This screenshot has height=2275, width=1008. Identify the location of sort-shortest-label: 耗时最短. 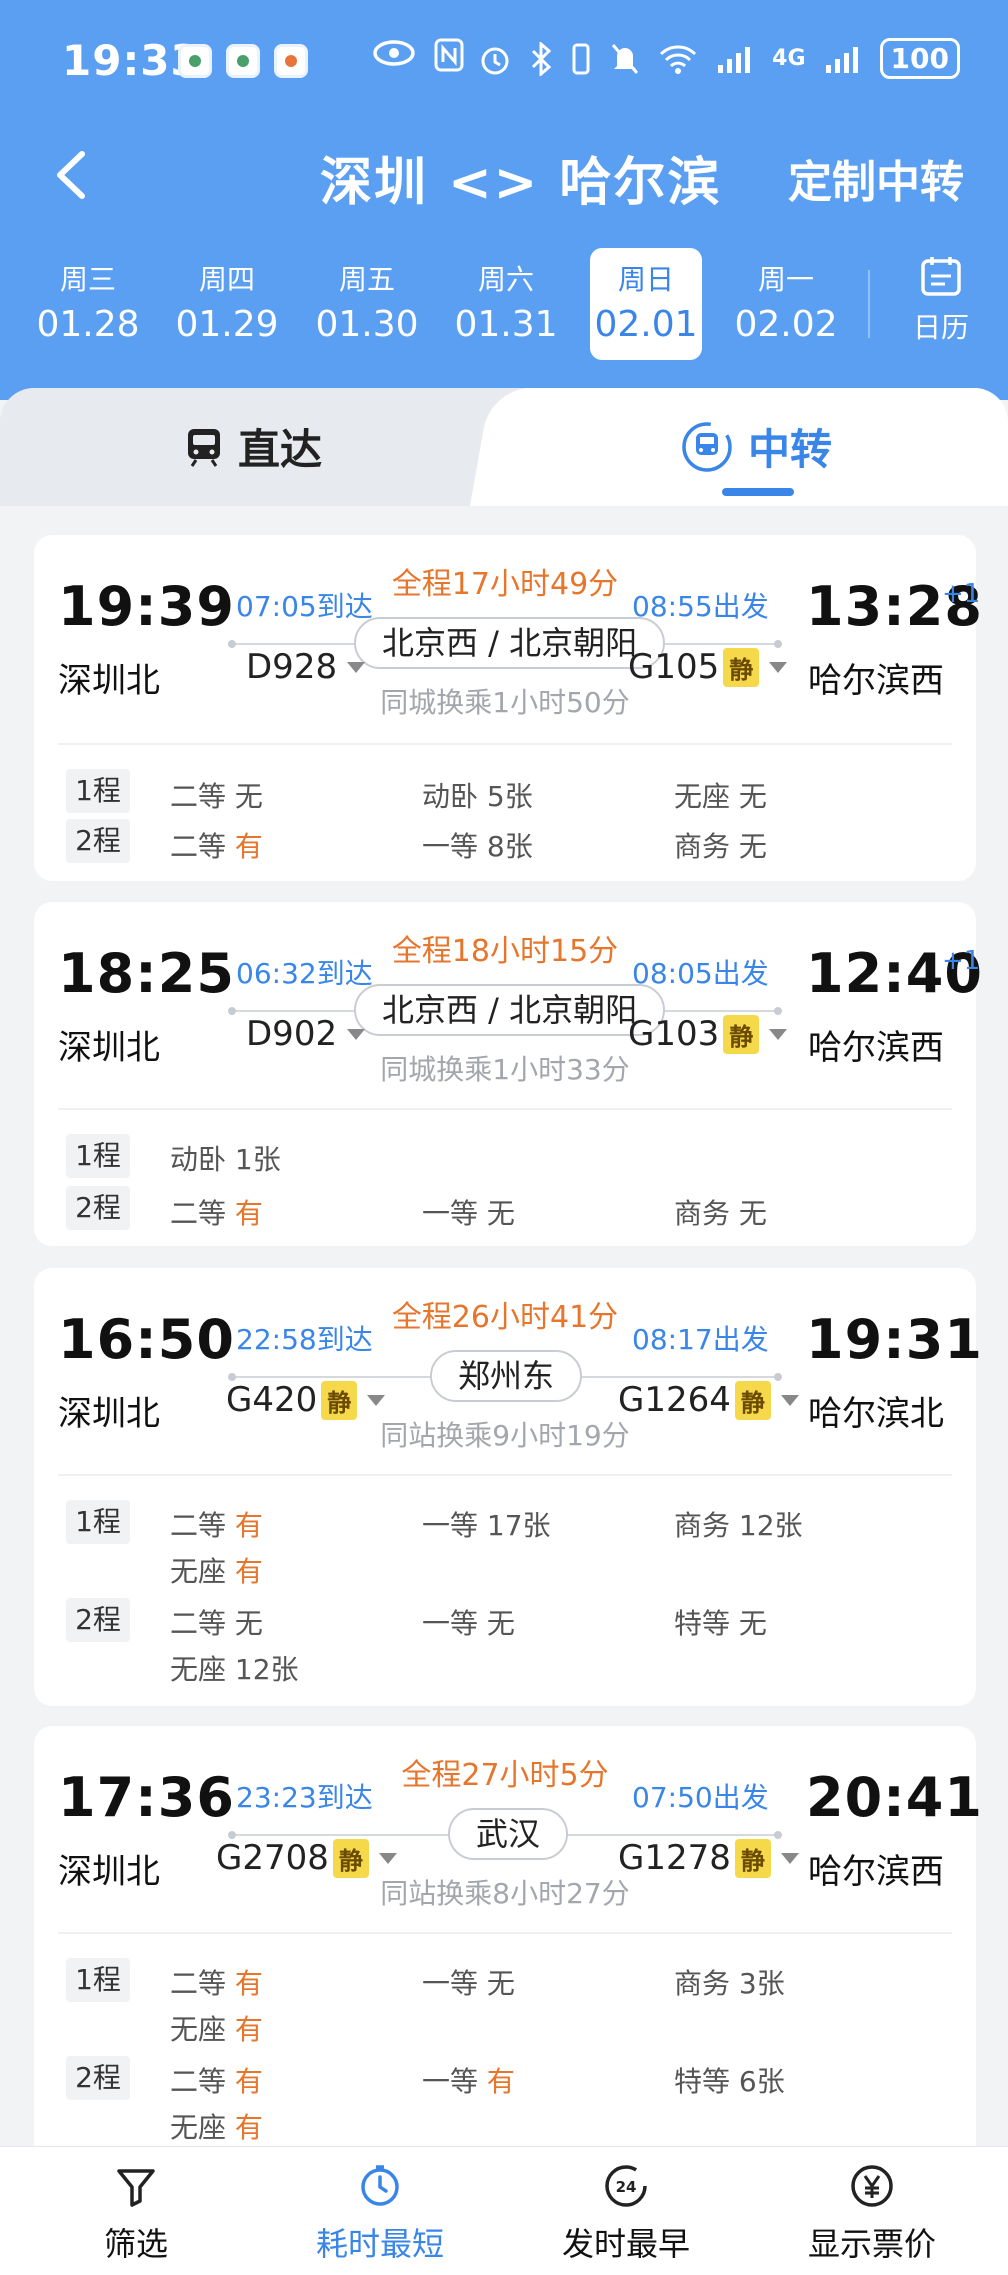
(379, 2244).